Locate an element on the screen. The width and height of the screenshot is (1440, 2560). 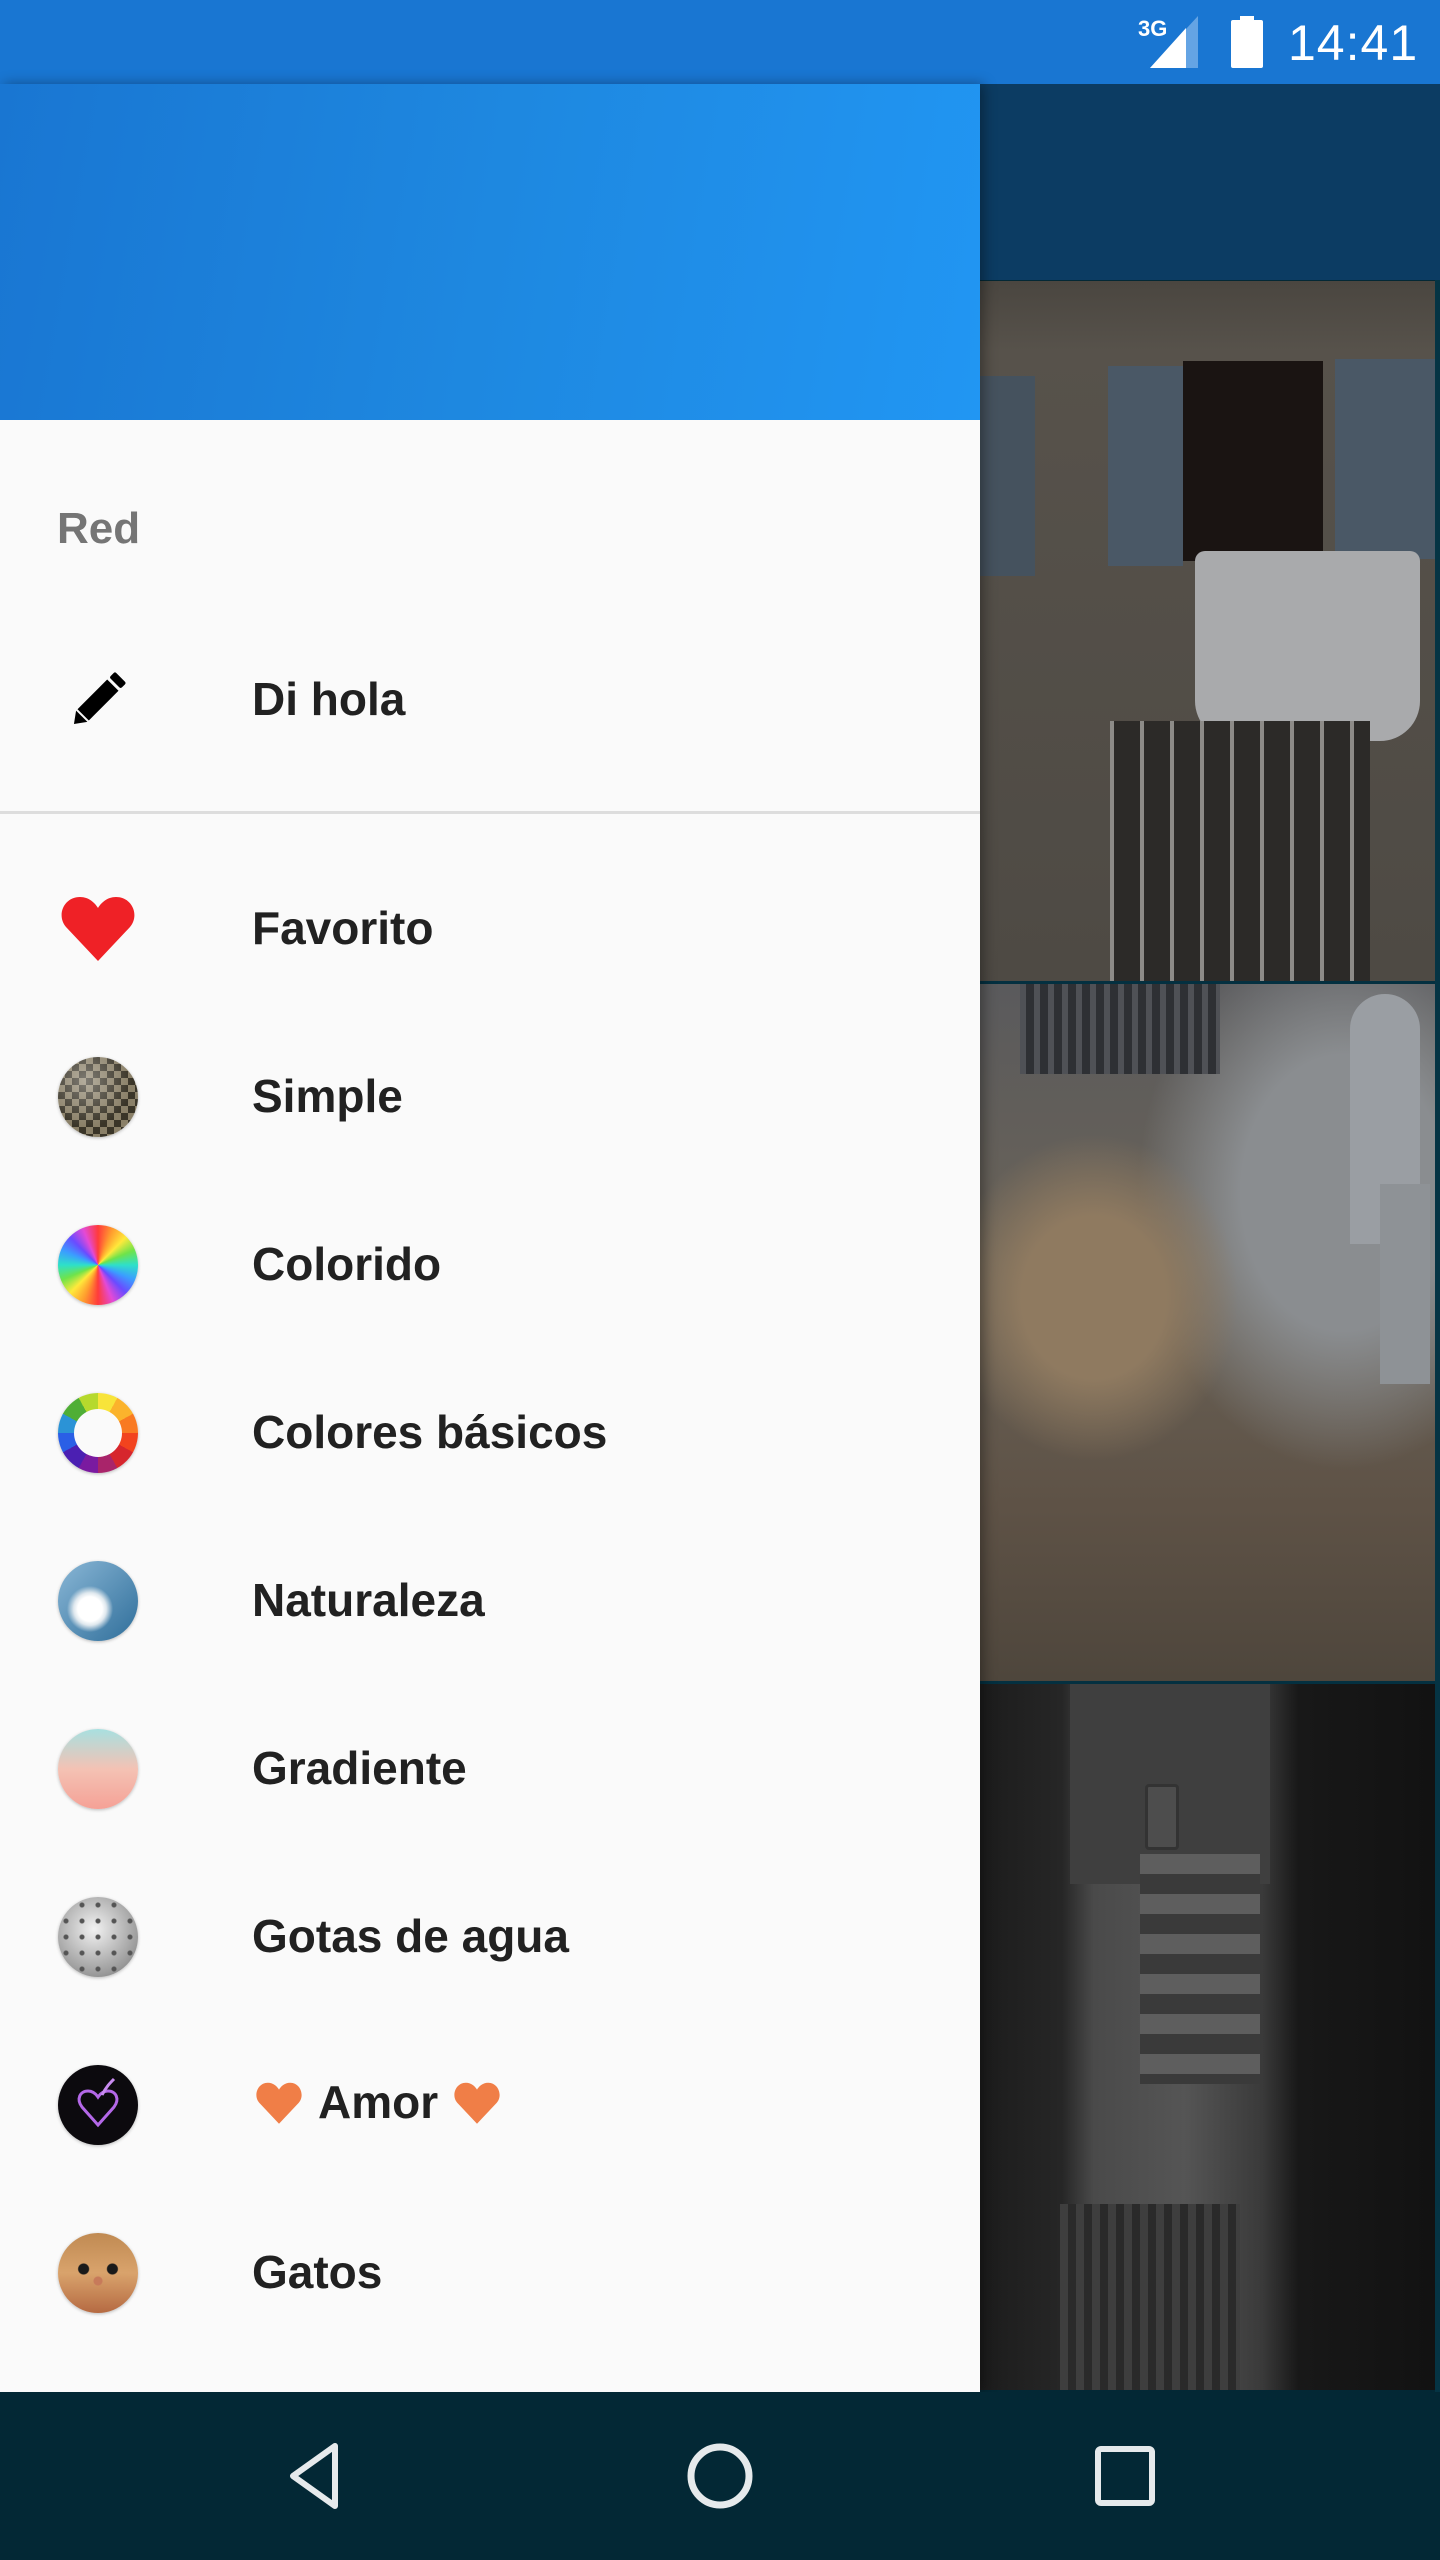
drawer-item-label: Favorito is located at coordinates (343, 928).